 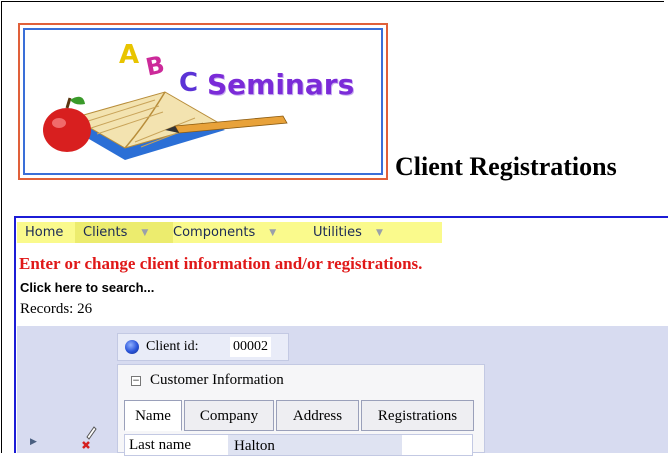 I want to click on menu-item-clients-label: Clients, so click(x=105, y=232).